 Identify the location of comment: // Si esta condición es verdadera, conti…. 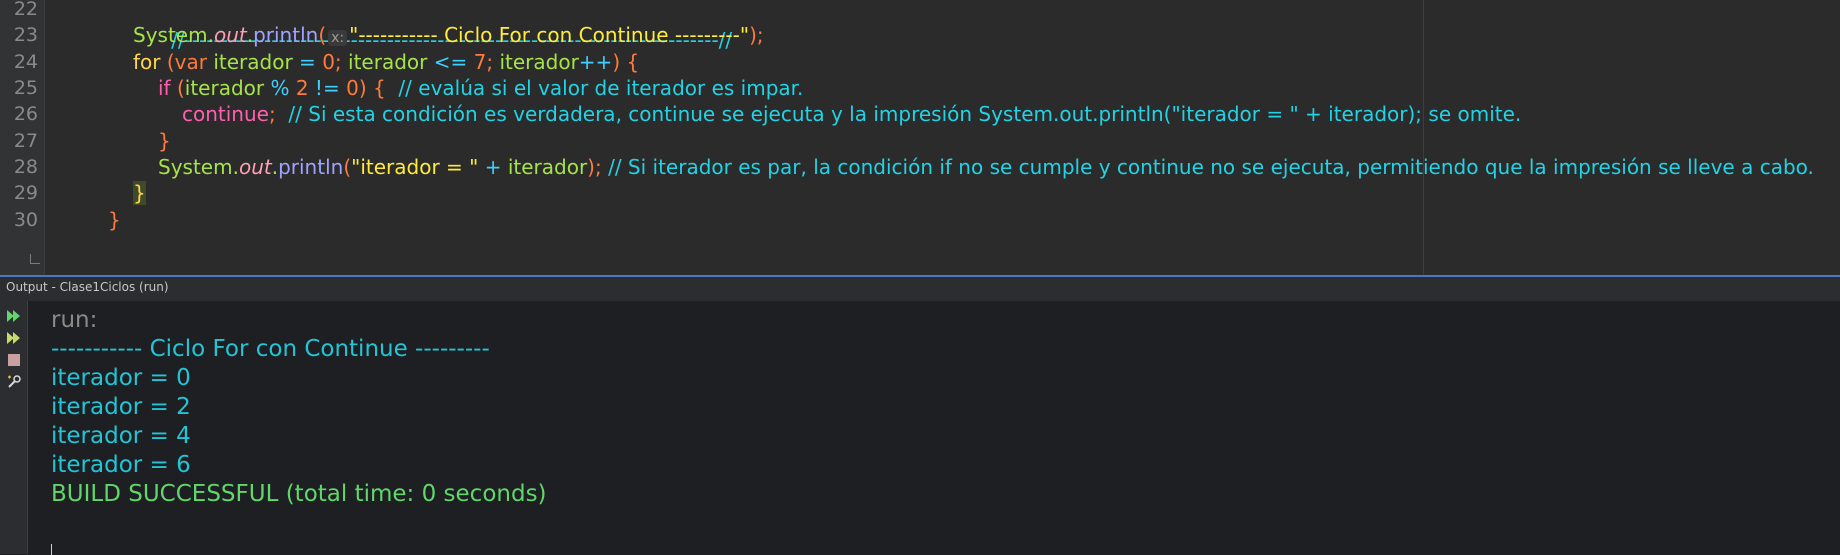
(898, 114).